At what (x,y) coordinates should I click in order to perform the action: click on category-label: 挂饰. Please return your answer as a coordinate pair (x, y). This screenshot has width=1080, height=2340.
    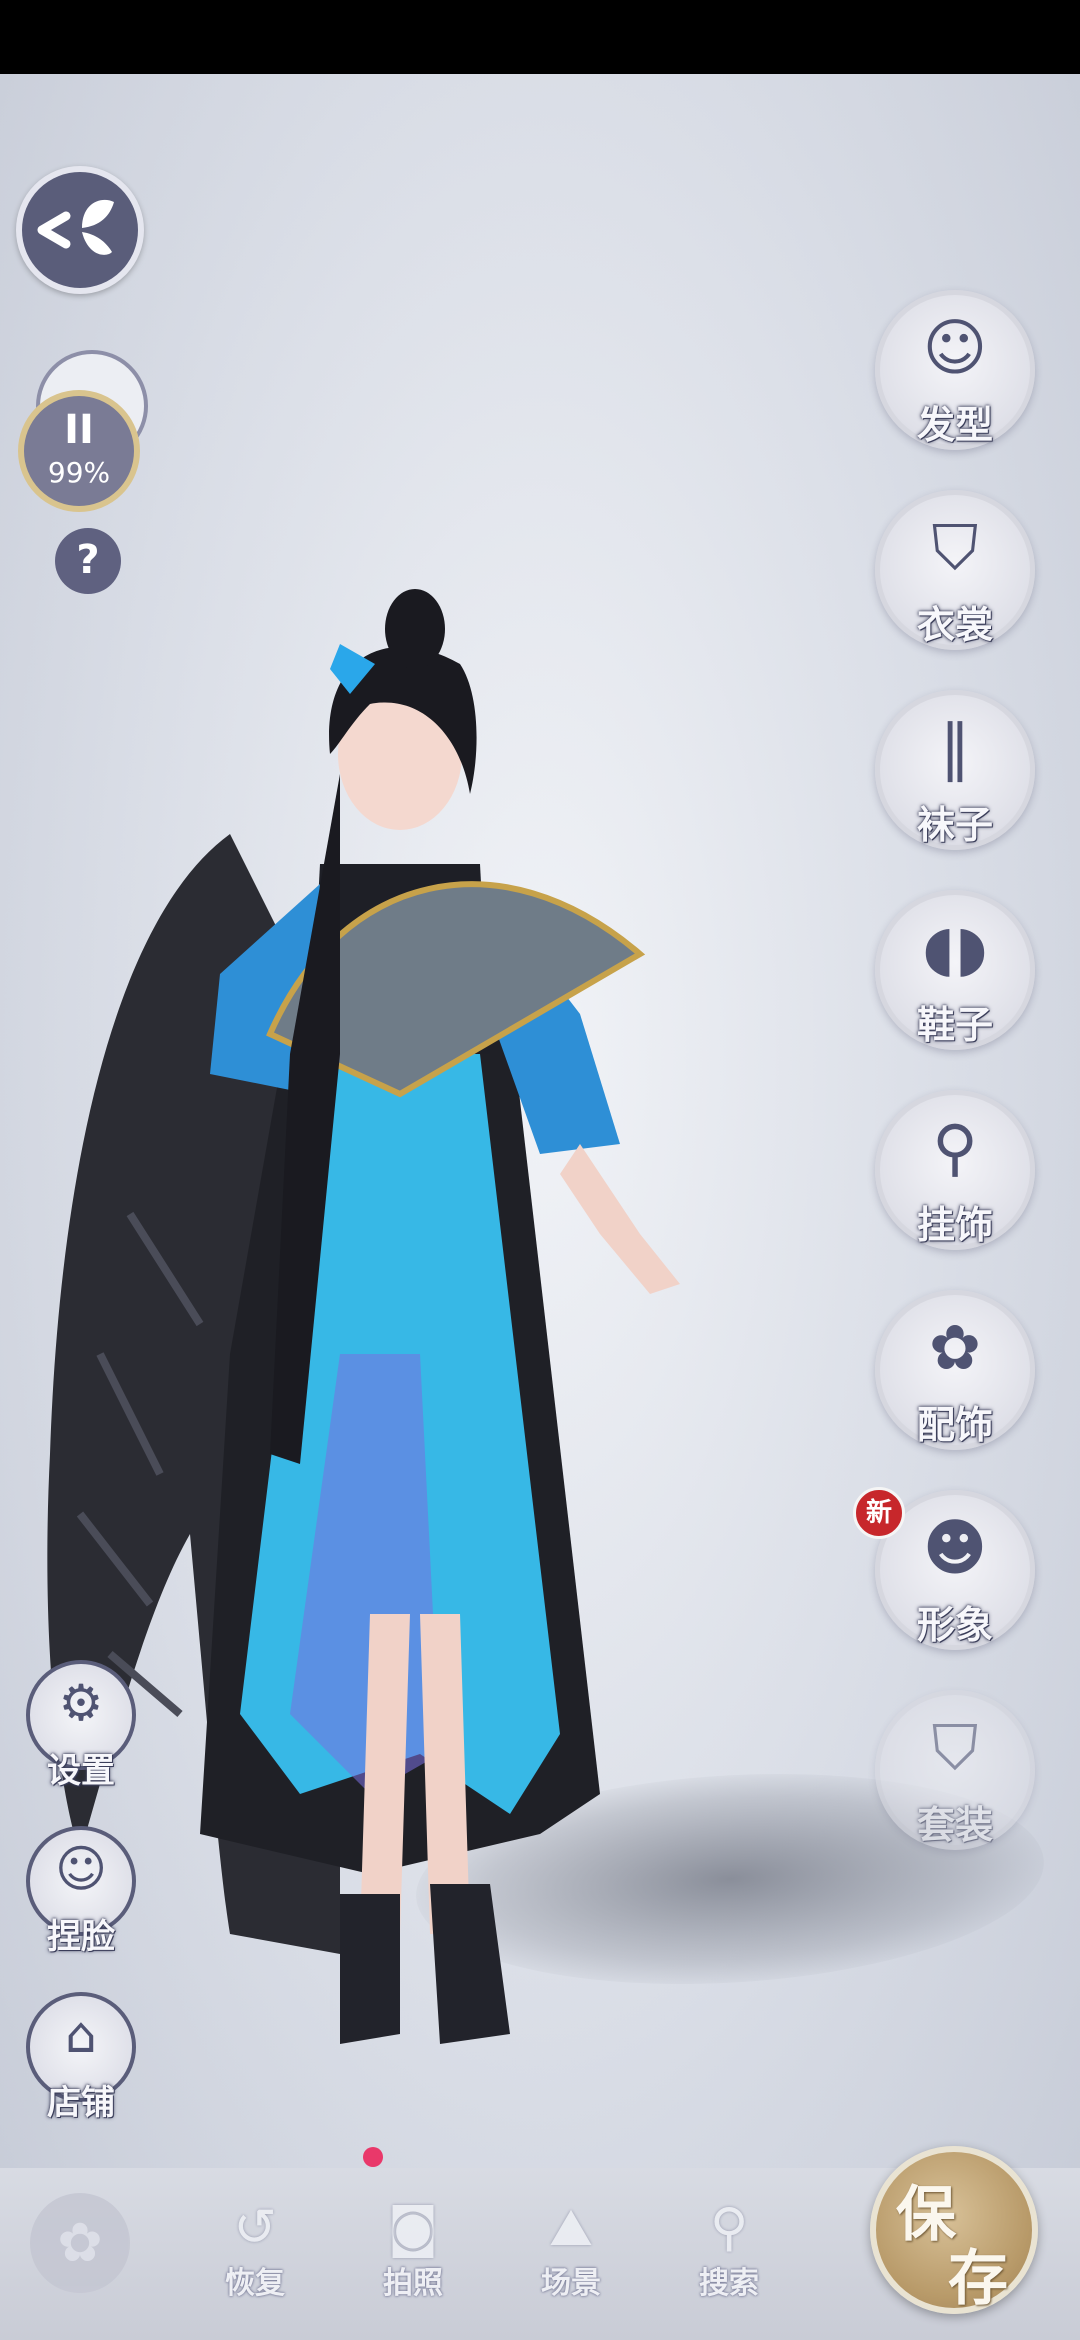
    Looking at the image, I should click on (954, 1224).